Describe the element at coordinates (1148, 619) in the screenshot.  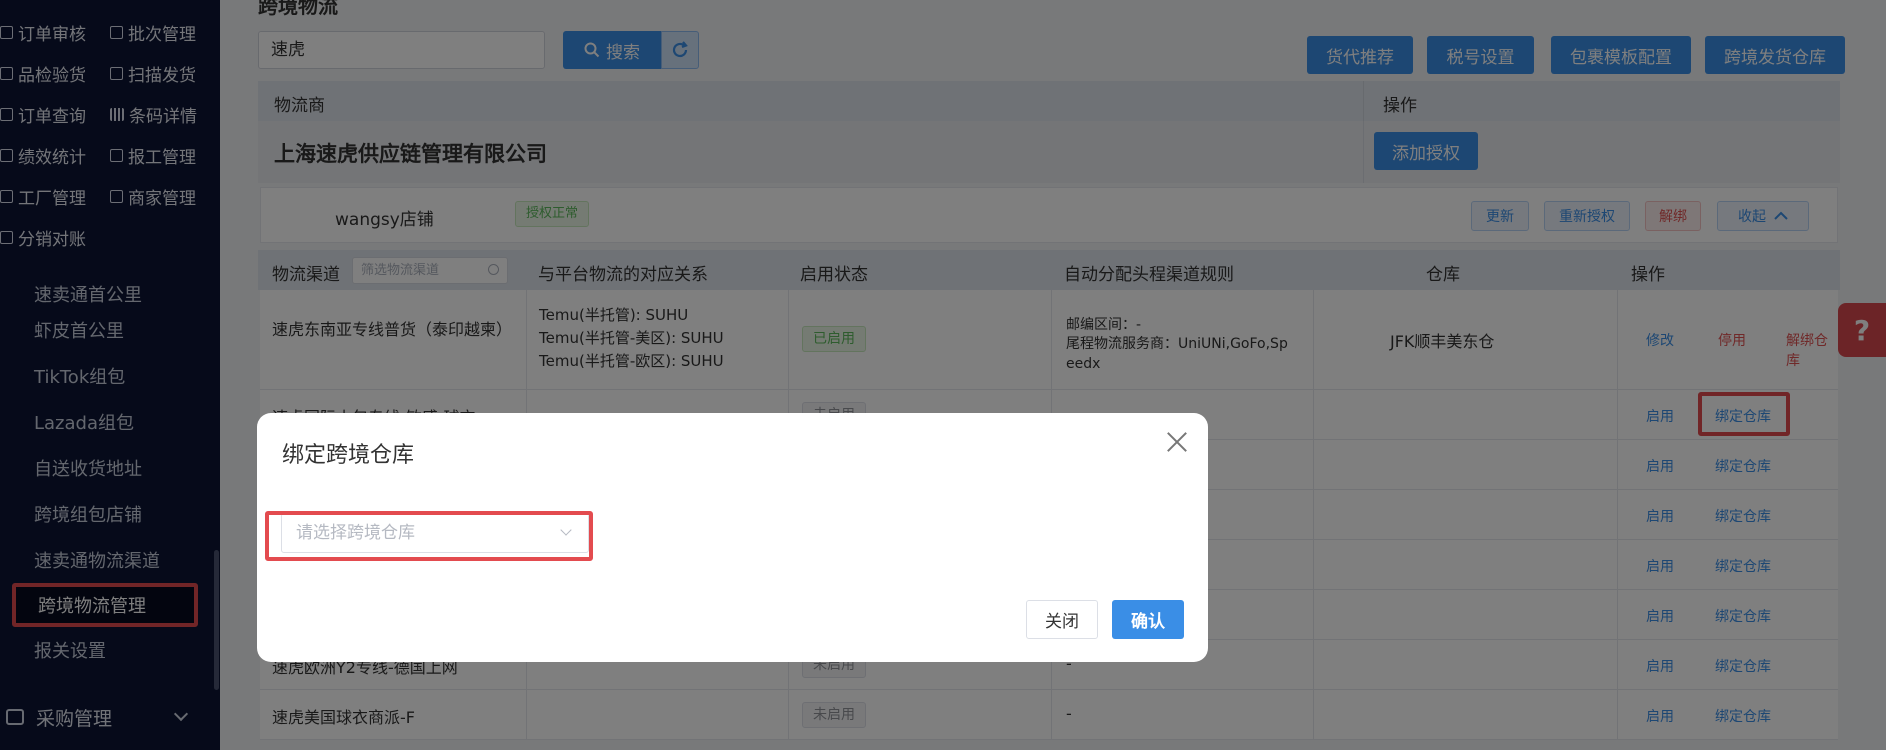
I see `confirm-button: 确认` at that location.